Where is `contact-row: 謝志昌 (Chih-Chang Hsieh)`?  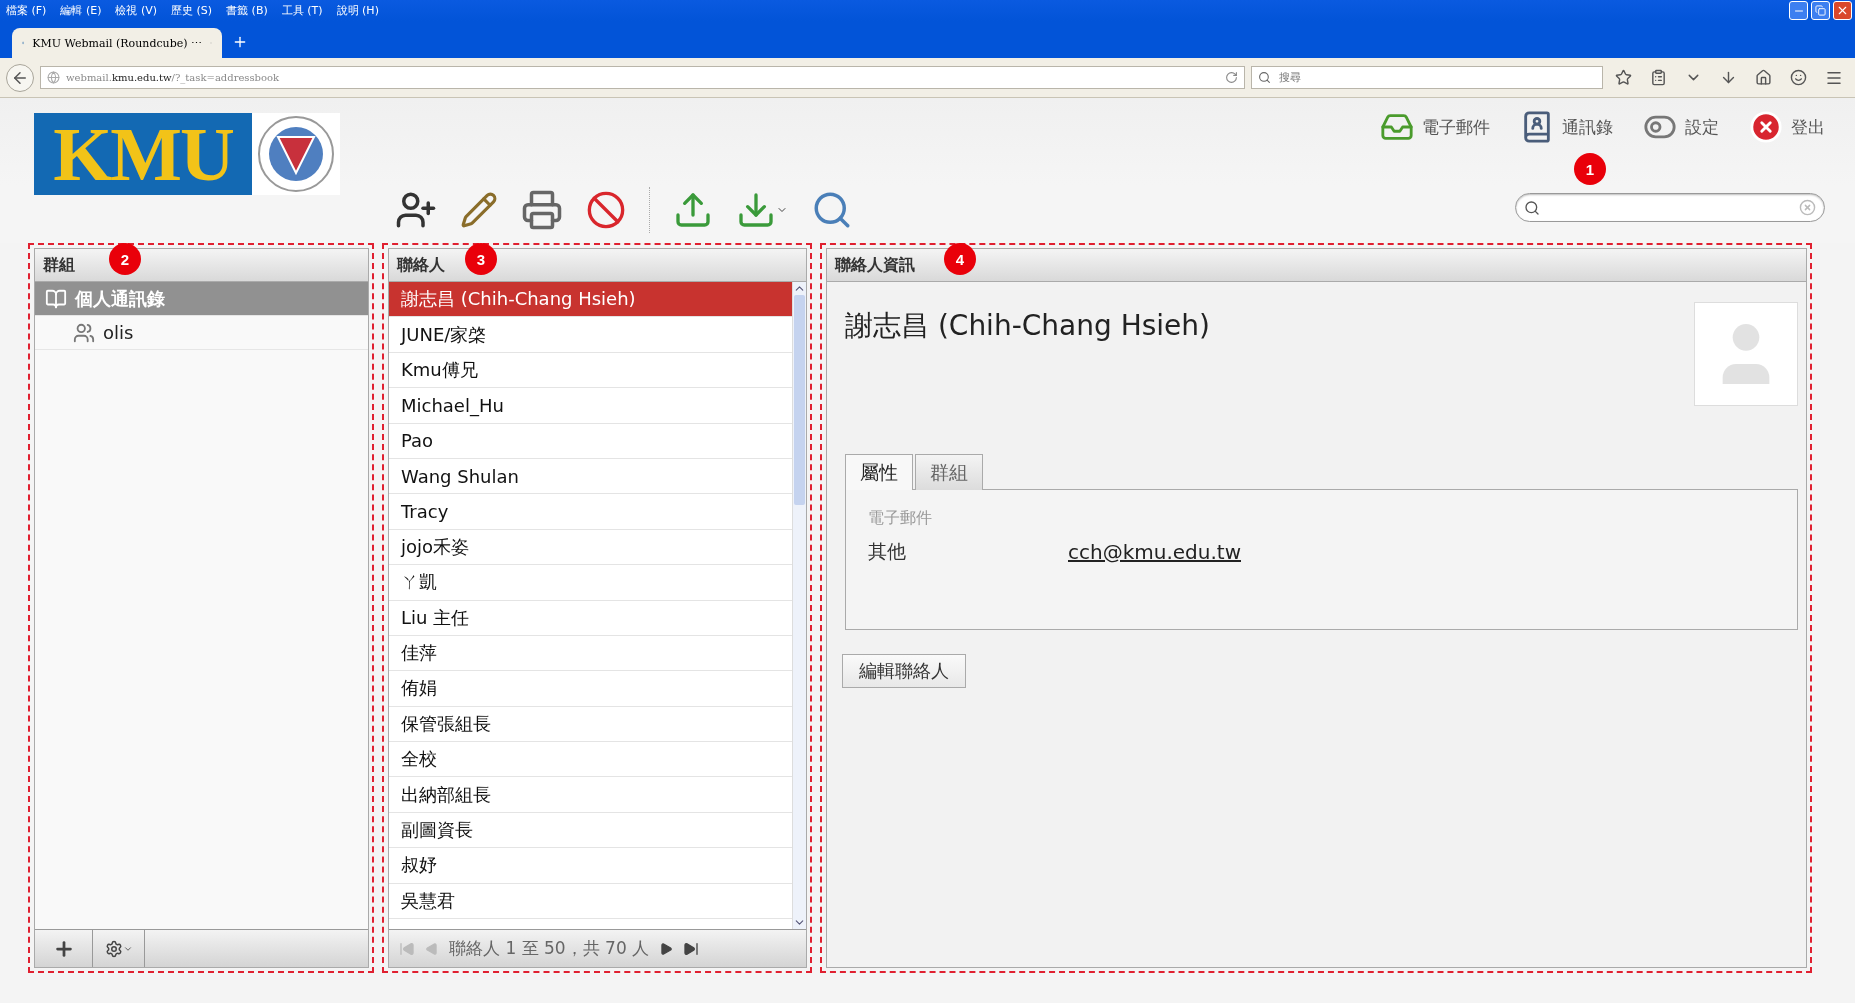 contact-row: 謝志昌 (Chih-Chang Hsieh) is located at coordinates (590, 300).